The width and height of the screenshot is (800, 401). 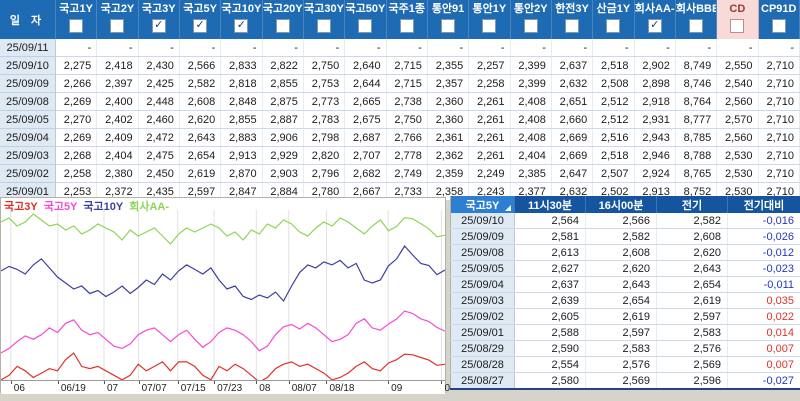 I want to click on quote-header-instrument: 국고5Y, so click(x=482, y=204).